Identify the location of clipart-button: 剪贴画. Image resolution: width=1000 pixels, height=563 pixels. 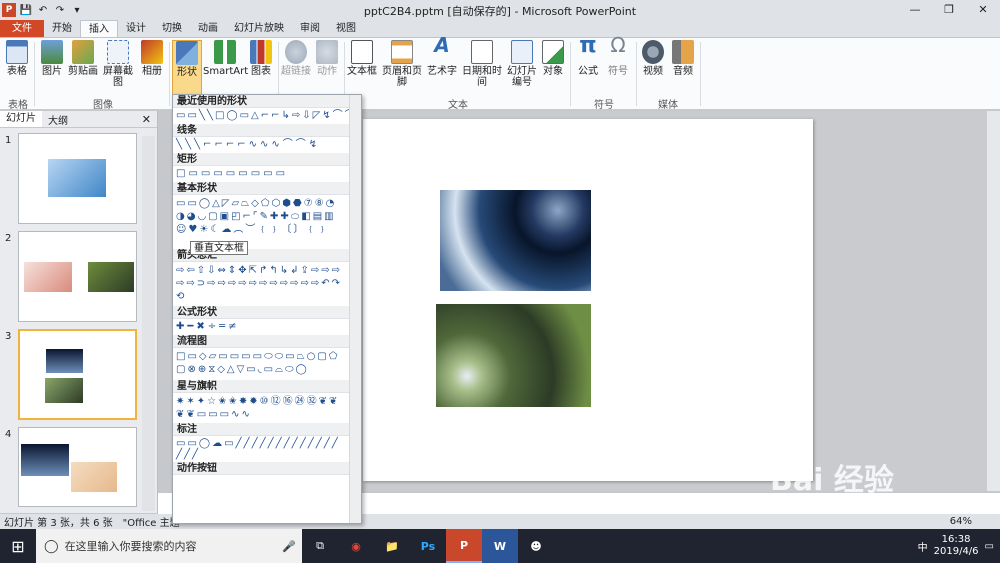
(83, 58).